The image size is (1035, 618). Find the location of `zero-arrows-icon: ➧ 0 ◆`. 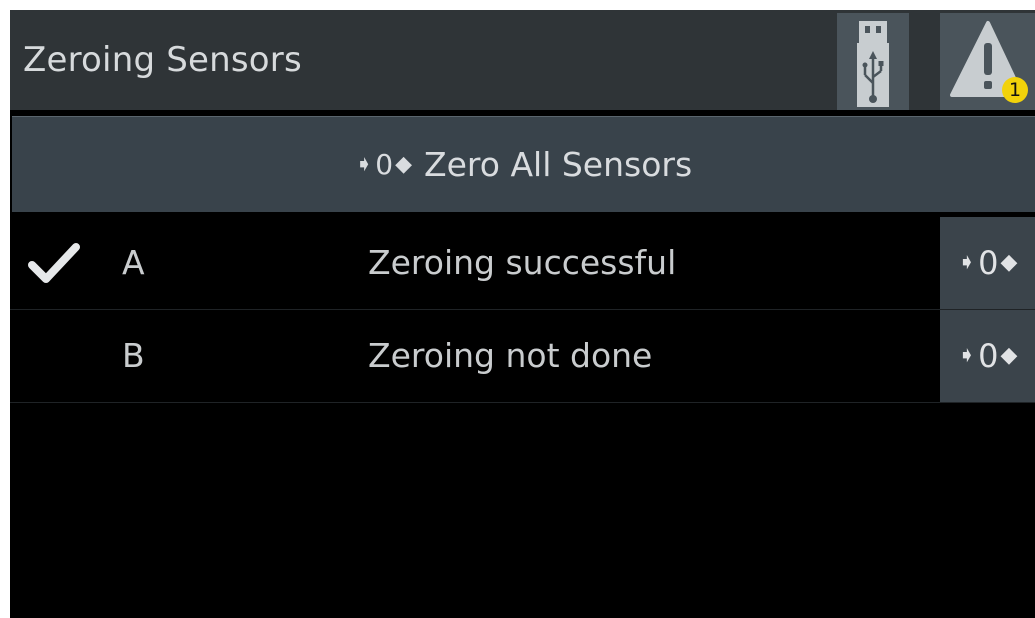

zero-arrows-icon: ➧ 0 ◆ is located at coordinates (383, 164).